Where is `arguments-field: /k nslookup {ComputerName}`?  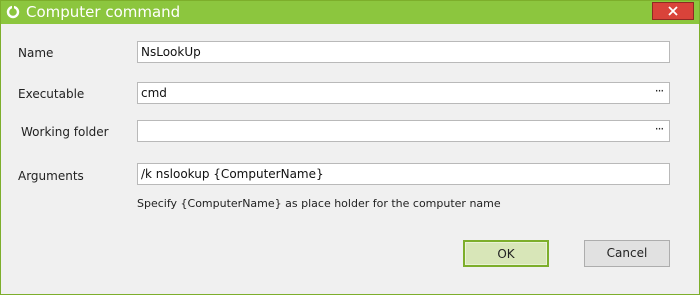
arguments-field: /k nslookup {ComputerName} is located at coordinates (403, 174).